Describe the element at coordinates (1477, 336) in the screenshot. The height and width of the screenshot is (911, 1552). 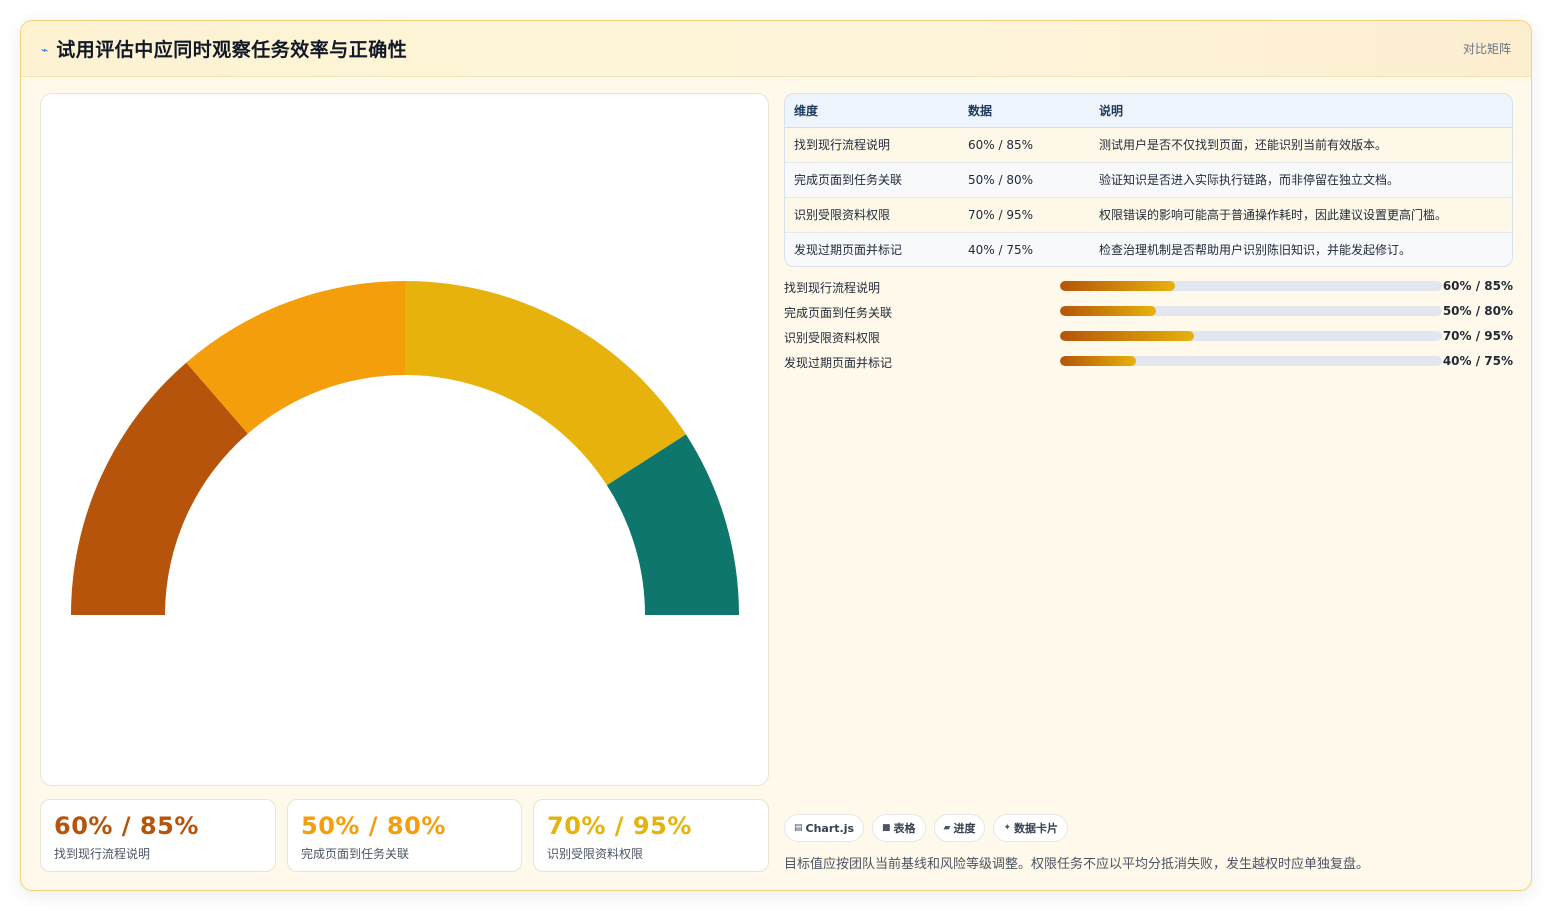
I see `progress-value: 70% / 95%` at that location.